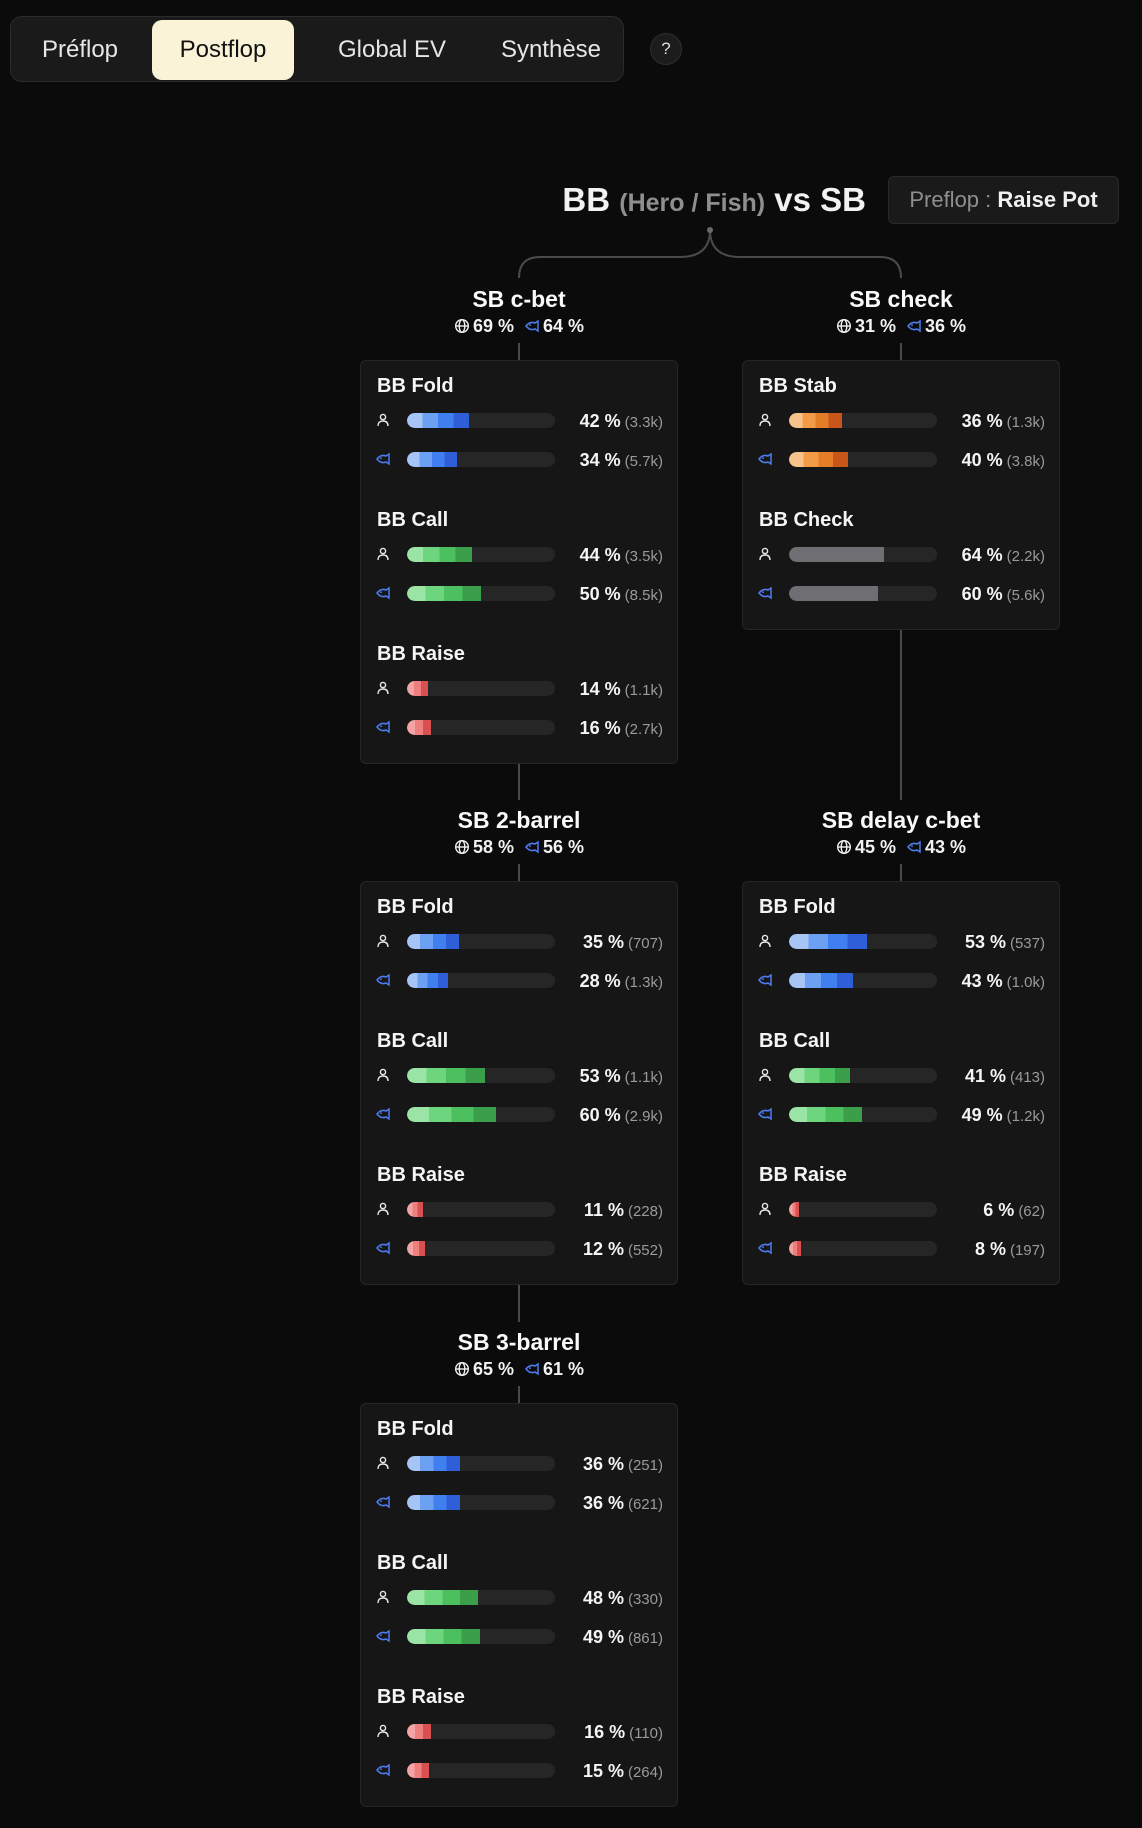 Image resolution: width=1142 pixels, height=1828 pixels. What do you see at coordinates (1025, 461) in the screenshot?
I see `sample-count: (3.8k)` at bounding box center [1025, 461].